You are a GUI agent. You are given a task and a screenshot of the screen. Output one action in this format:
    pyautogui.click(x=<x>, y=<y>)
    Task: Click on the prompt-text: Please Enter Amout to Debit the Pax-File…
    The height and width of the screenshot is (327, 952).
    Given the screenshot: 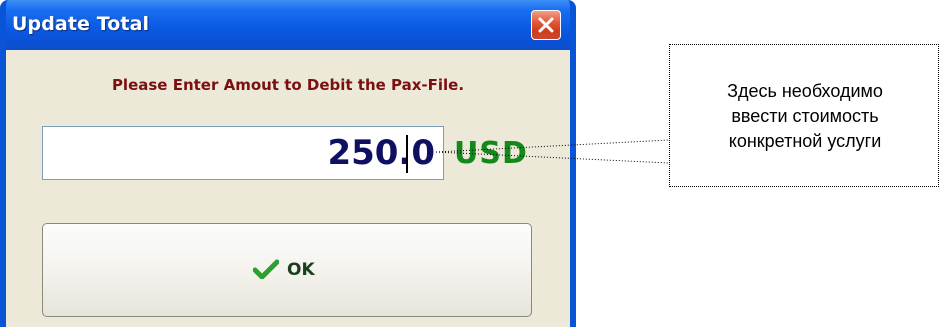 What is the action you would take?
    pyautogui.click(x=288, y=85)
    